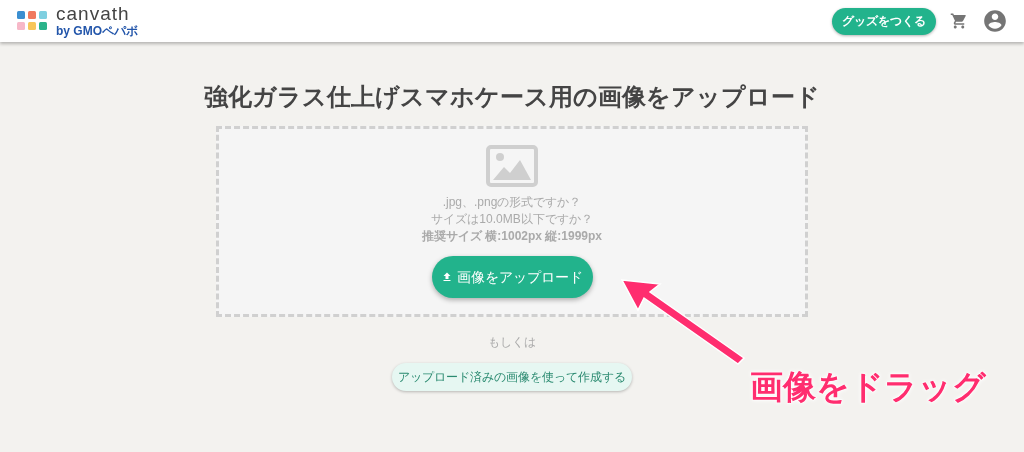 The width and height of the screenshot is (1024, 452). What do you see at coordinates (32, 21) in the screenshot?
I see `logo-icon` at bounding box center [32, 21].